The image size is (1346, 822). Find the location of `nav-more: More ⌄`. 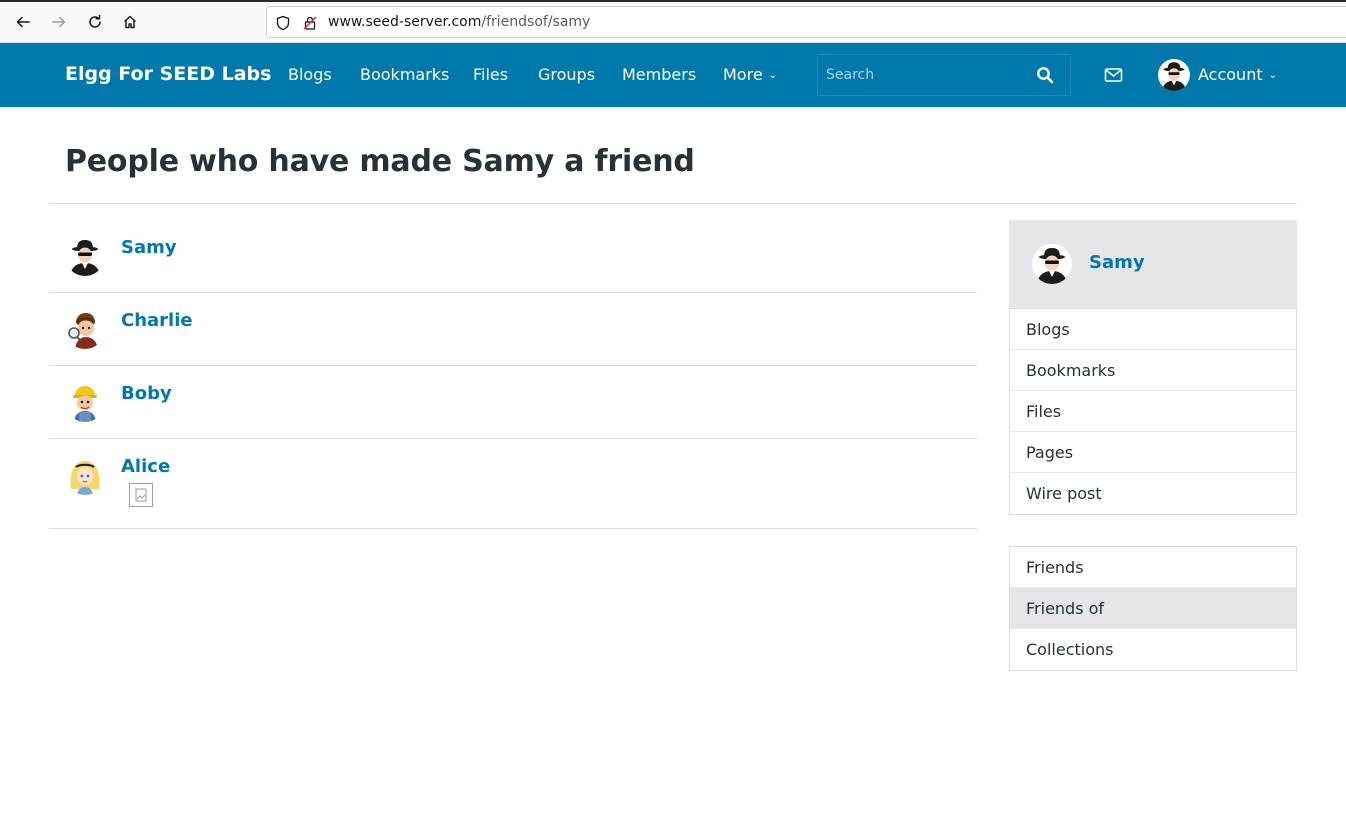

nav-more: More ⌄ is located at coordinates (750, 74).